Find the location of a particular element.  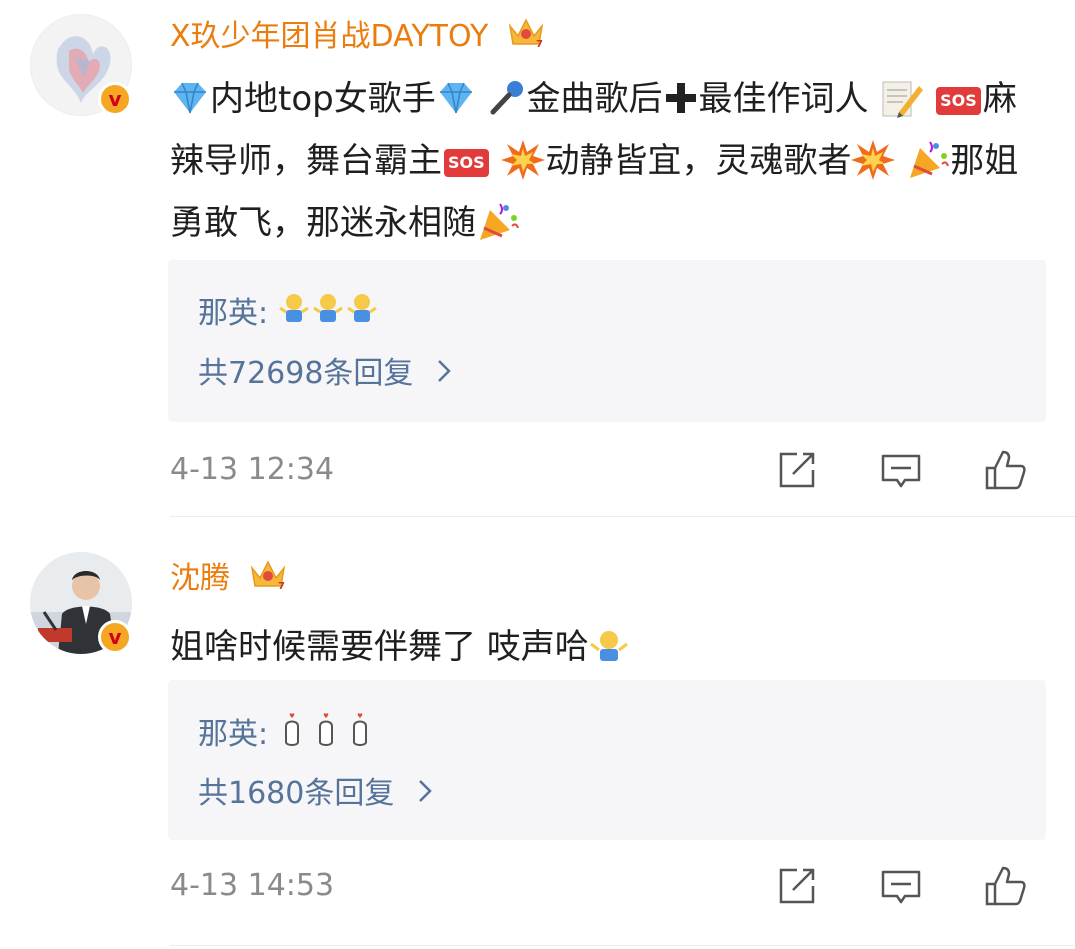

memo-pencil-icon is located at coordinates (901, 101).